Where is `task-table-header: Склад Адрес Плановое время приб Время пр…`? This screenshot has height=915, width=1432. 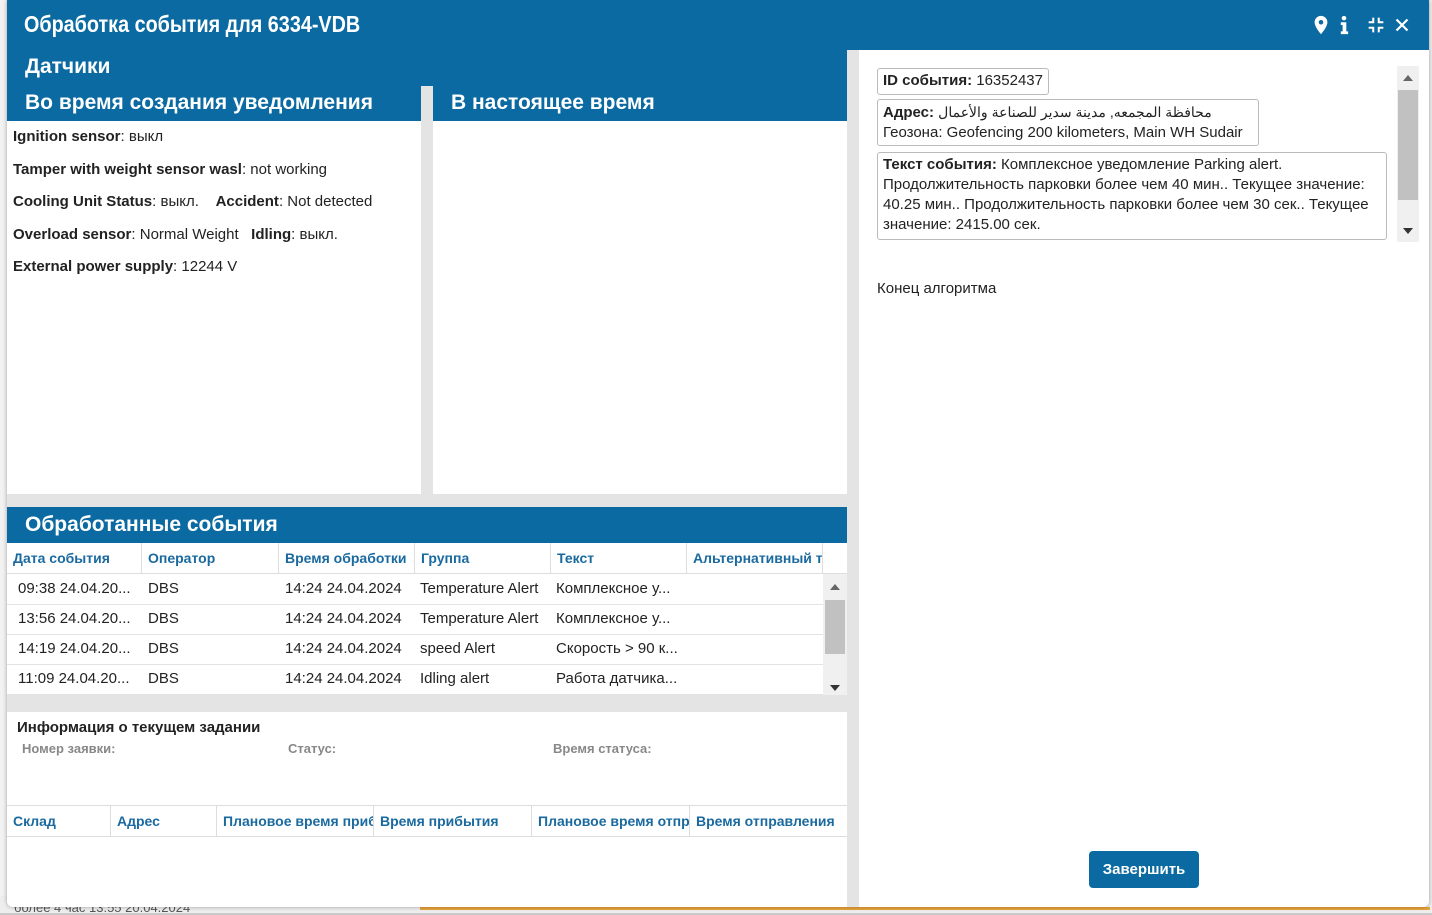
task-table-header: Склад Адрес Плановое время приб Время пр… is located at coordinates (427, 821).